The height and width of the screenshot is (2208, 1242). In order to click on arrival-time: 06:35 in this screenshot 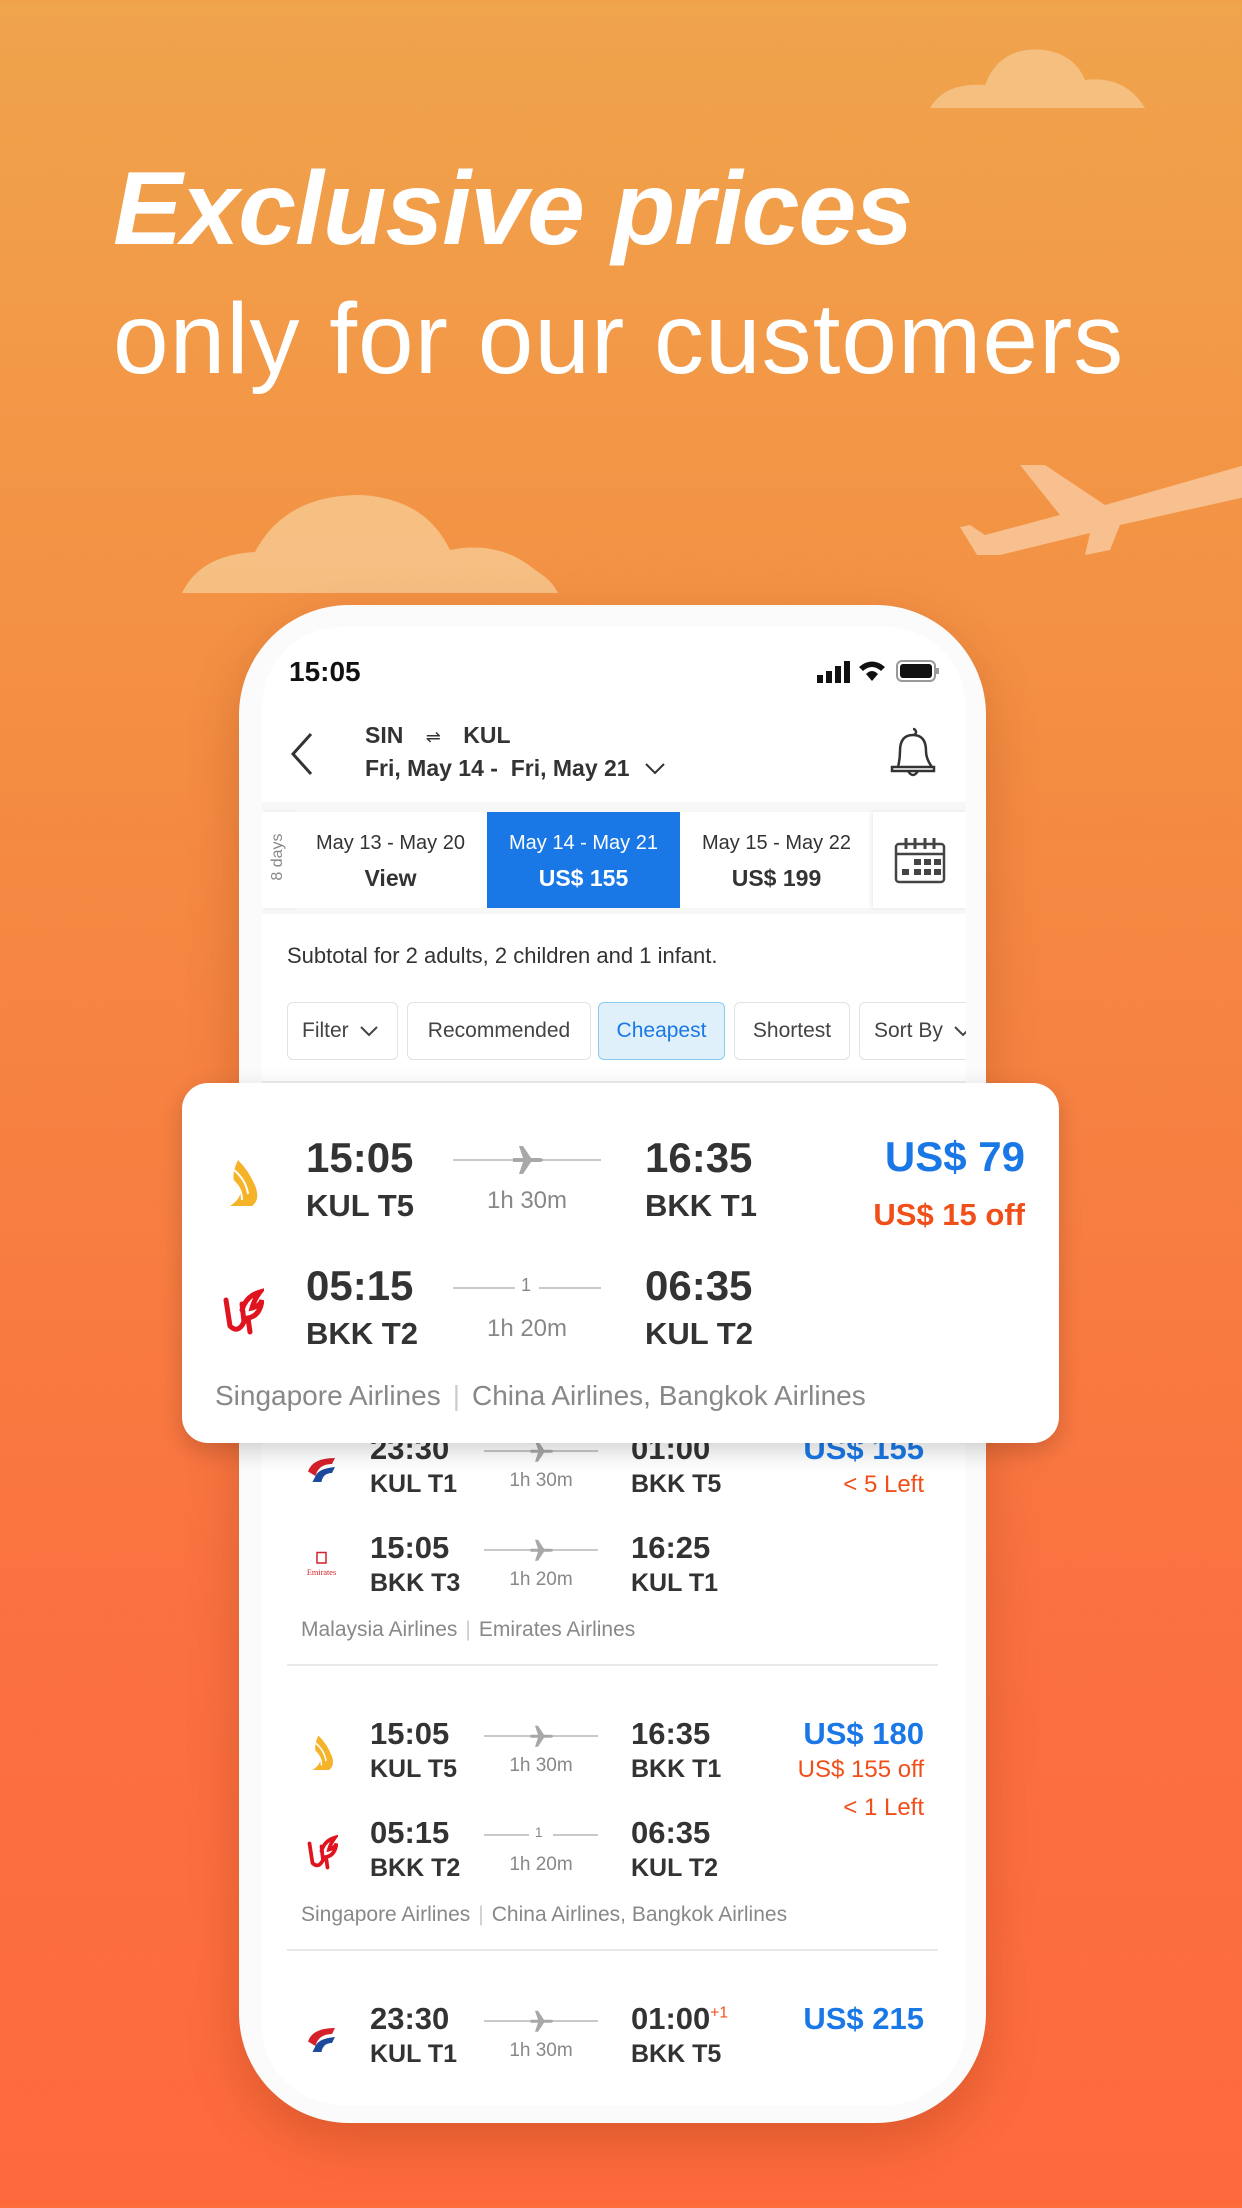, I will do `click(698, 1286)`.